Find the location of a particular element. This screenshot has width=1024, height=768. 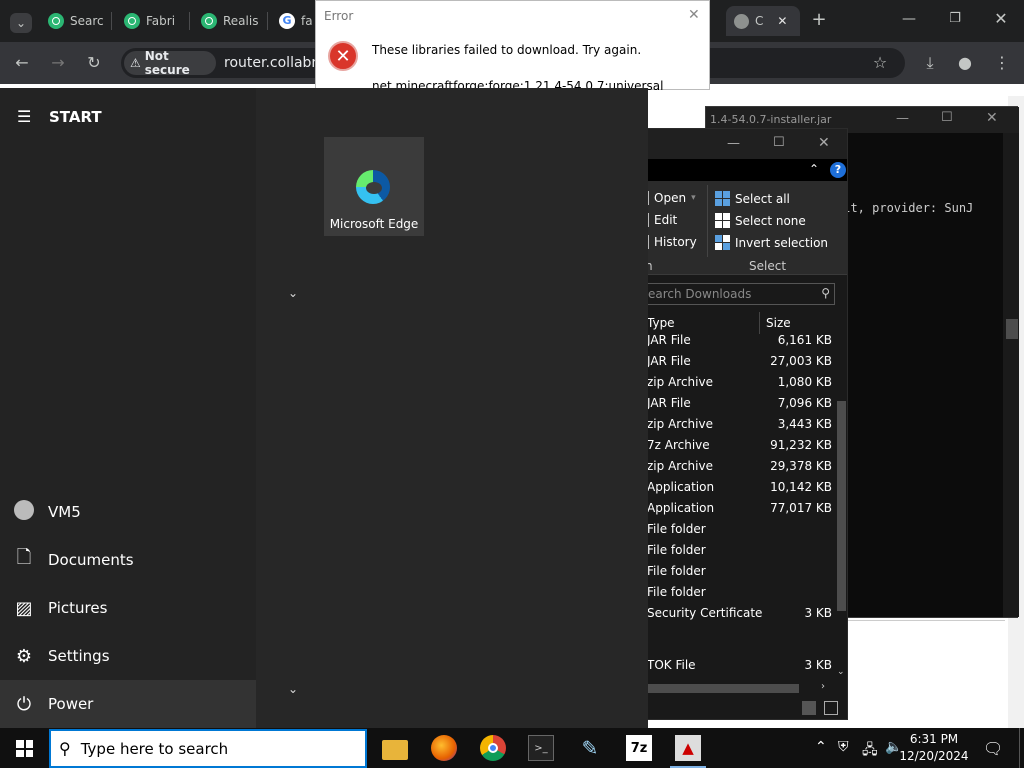

console-scrollbar is located at coordinates (1011, 375).